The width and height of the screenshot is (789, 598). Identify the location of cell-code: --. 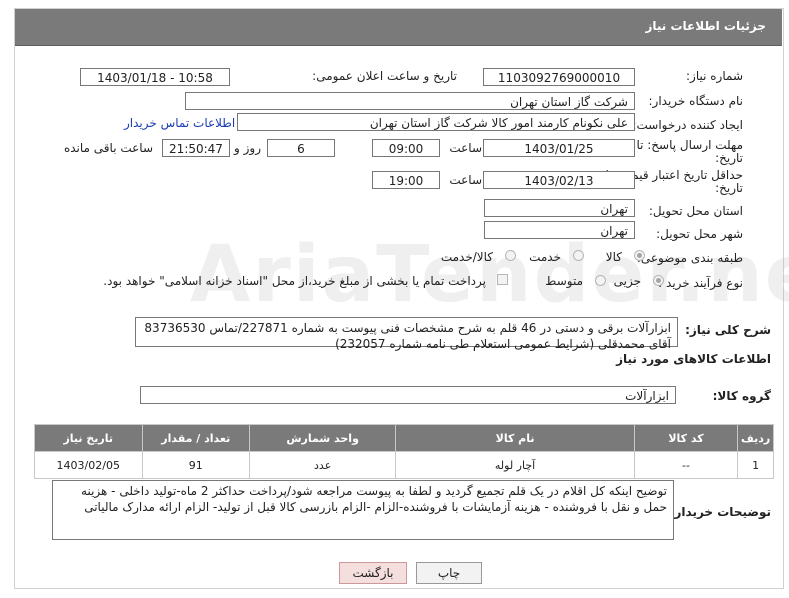
(686, 465).